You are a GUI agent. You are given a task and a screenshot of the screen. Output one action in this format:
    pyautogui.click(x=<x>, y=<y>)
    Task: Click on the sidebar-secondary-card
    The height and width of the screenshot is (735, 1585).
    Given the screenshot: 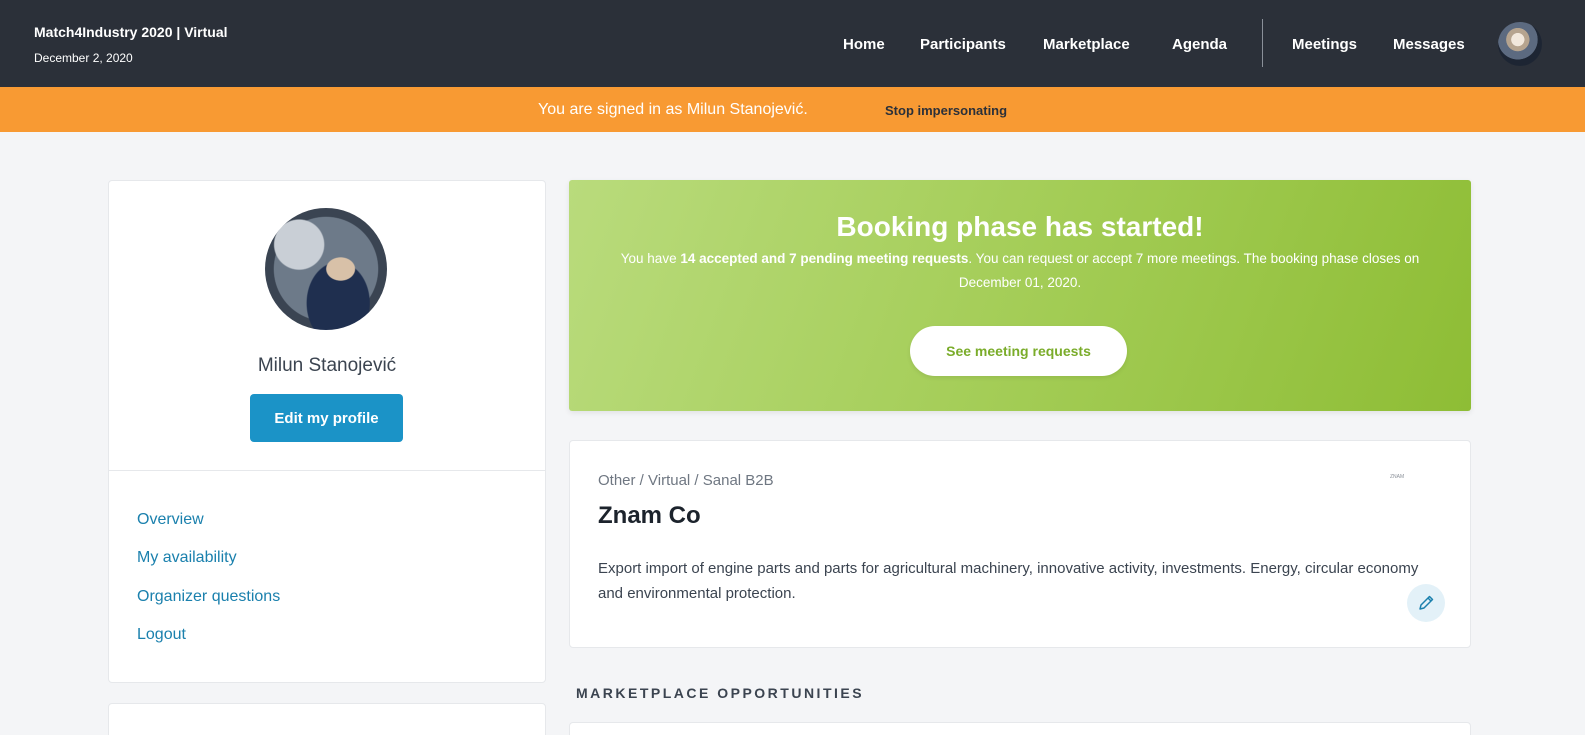 What is the action you would take?
    pyautogui.click(x=327, y=719)
    